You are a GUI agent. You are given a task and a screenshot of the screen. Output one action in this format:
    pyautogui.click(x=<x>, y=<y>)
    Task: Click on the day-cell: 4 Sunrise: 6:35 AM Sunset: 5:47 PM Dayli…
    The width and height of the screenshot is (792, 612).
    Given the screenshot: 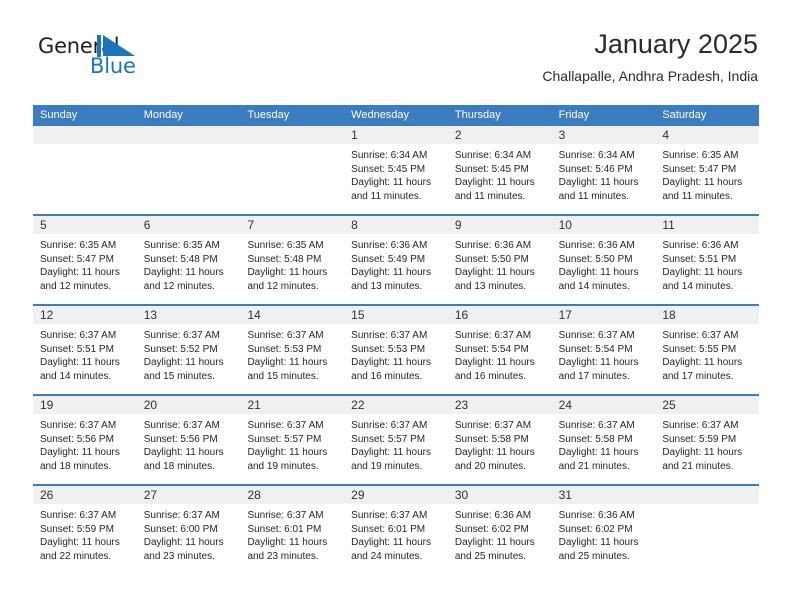 What is the action you would take?
    pyautogui.click(x=707, y=170)
    